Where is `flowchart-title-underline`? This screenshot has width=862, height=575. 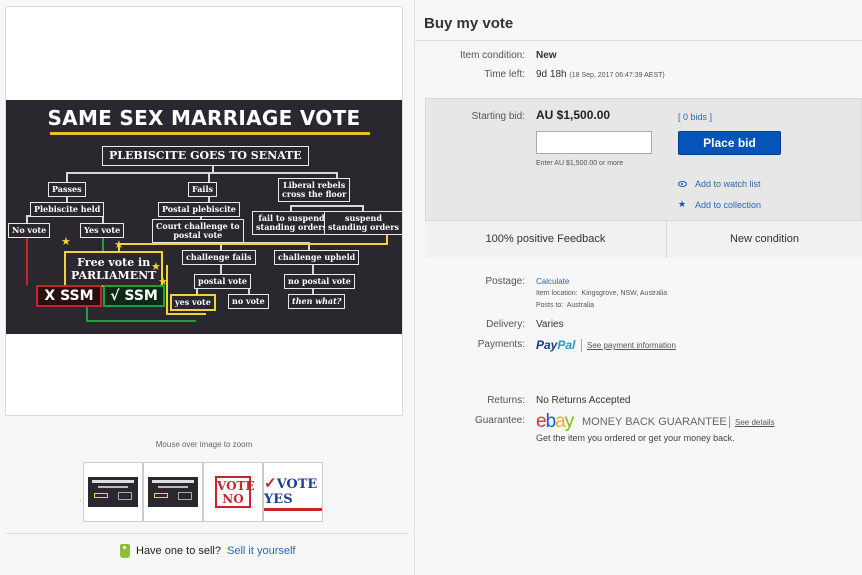 flowchart-title-underline is located at coordinates (210, 133).